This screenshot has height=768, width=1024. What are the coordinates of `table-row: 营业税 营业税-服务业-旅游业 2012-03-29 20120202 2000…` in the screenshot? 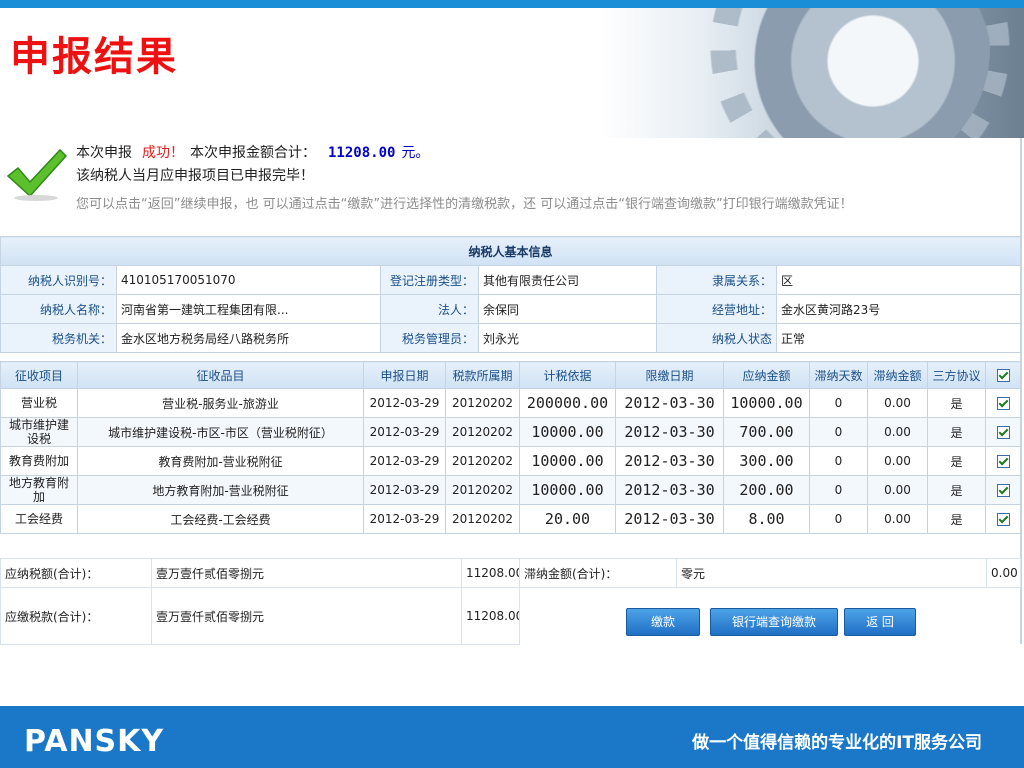 It's located at (510, 403).